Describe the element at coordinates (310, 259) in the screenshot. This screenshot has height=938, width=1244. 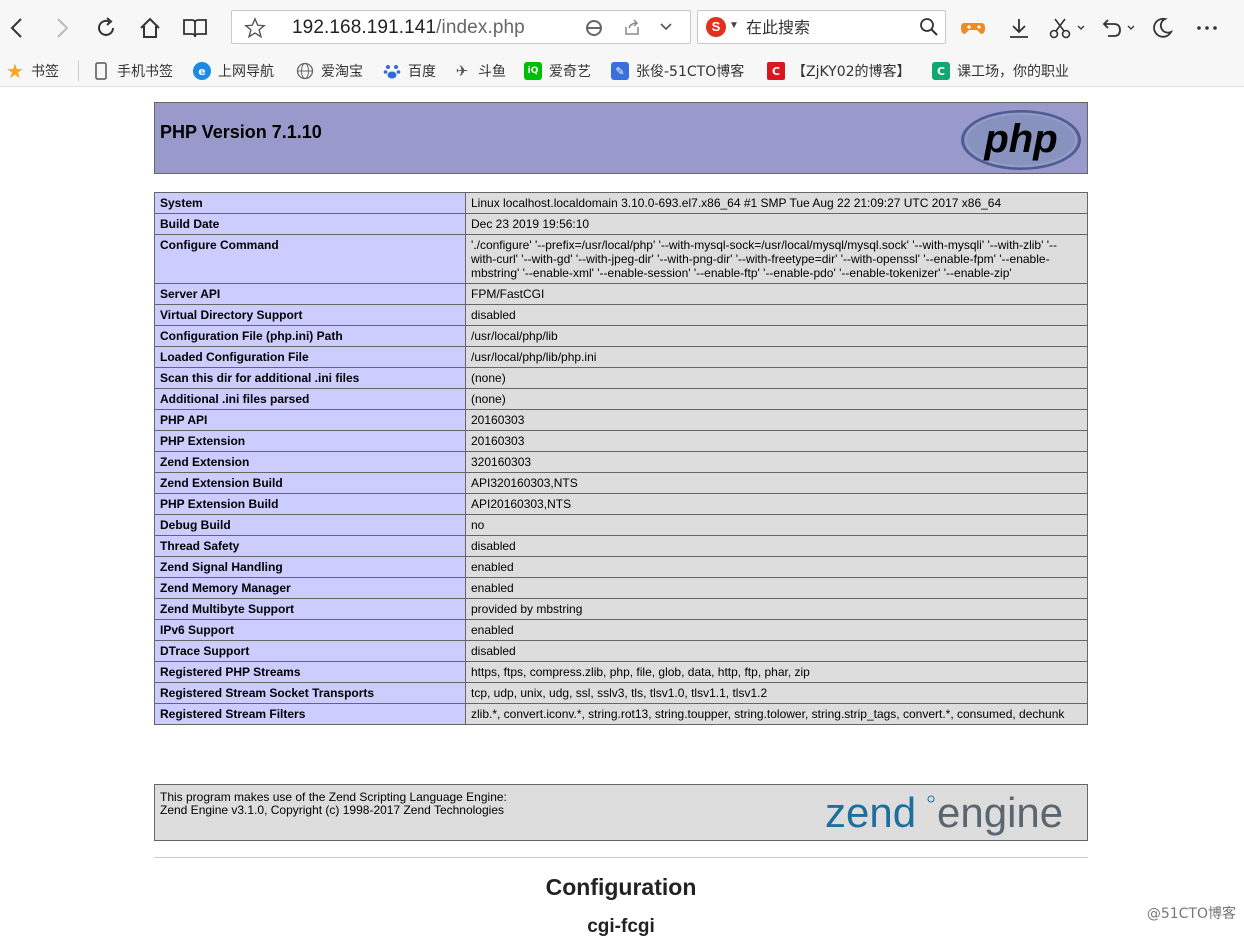
I see `row-key: Configure Command` at that location.